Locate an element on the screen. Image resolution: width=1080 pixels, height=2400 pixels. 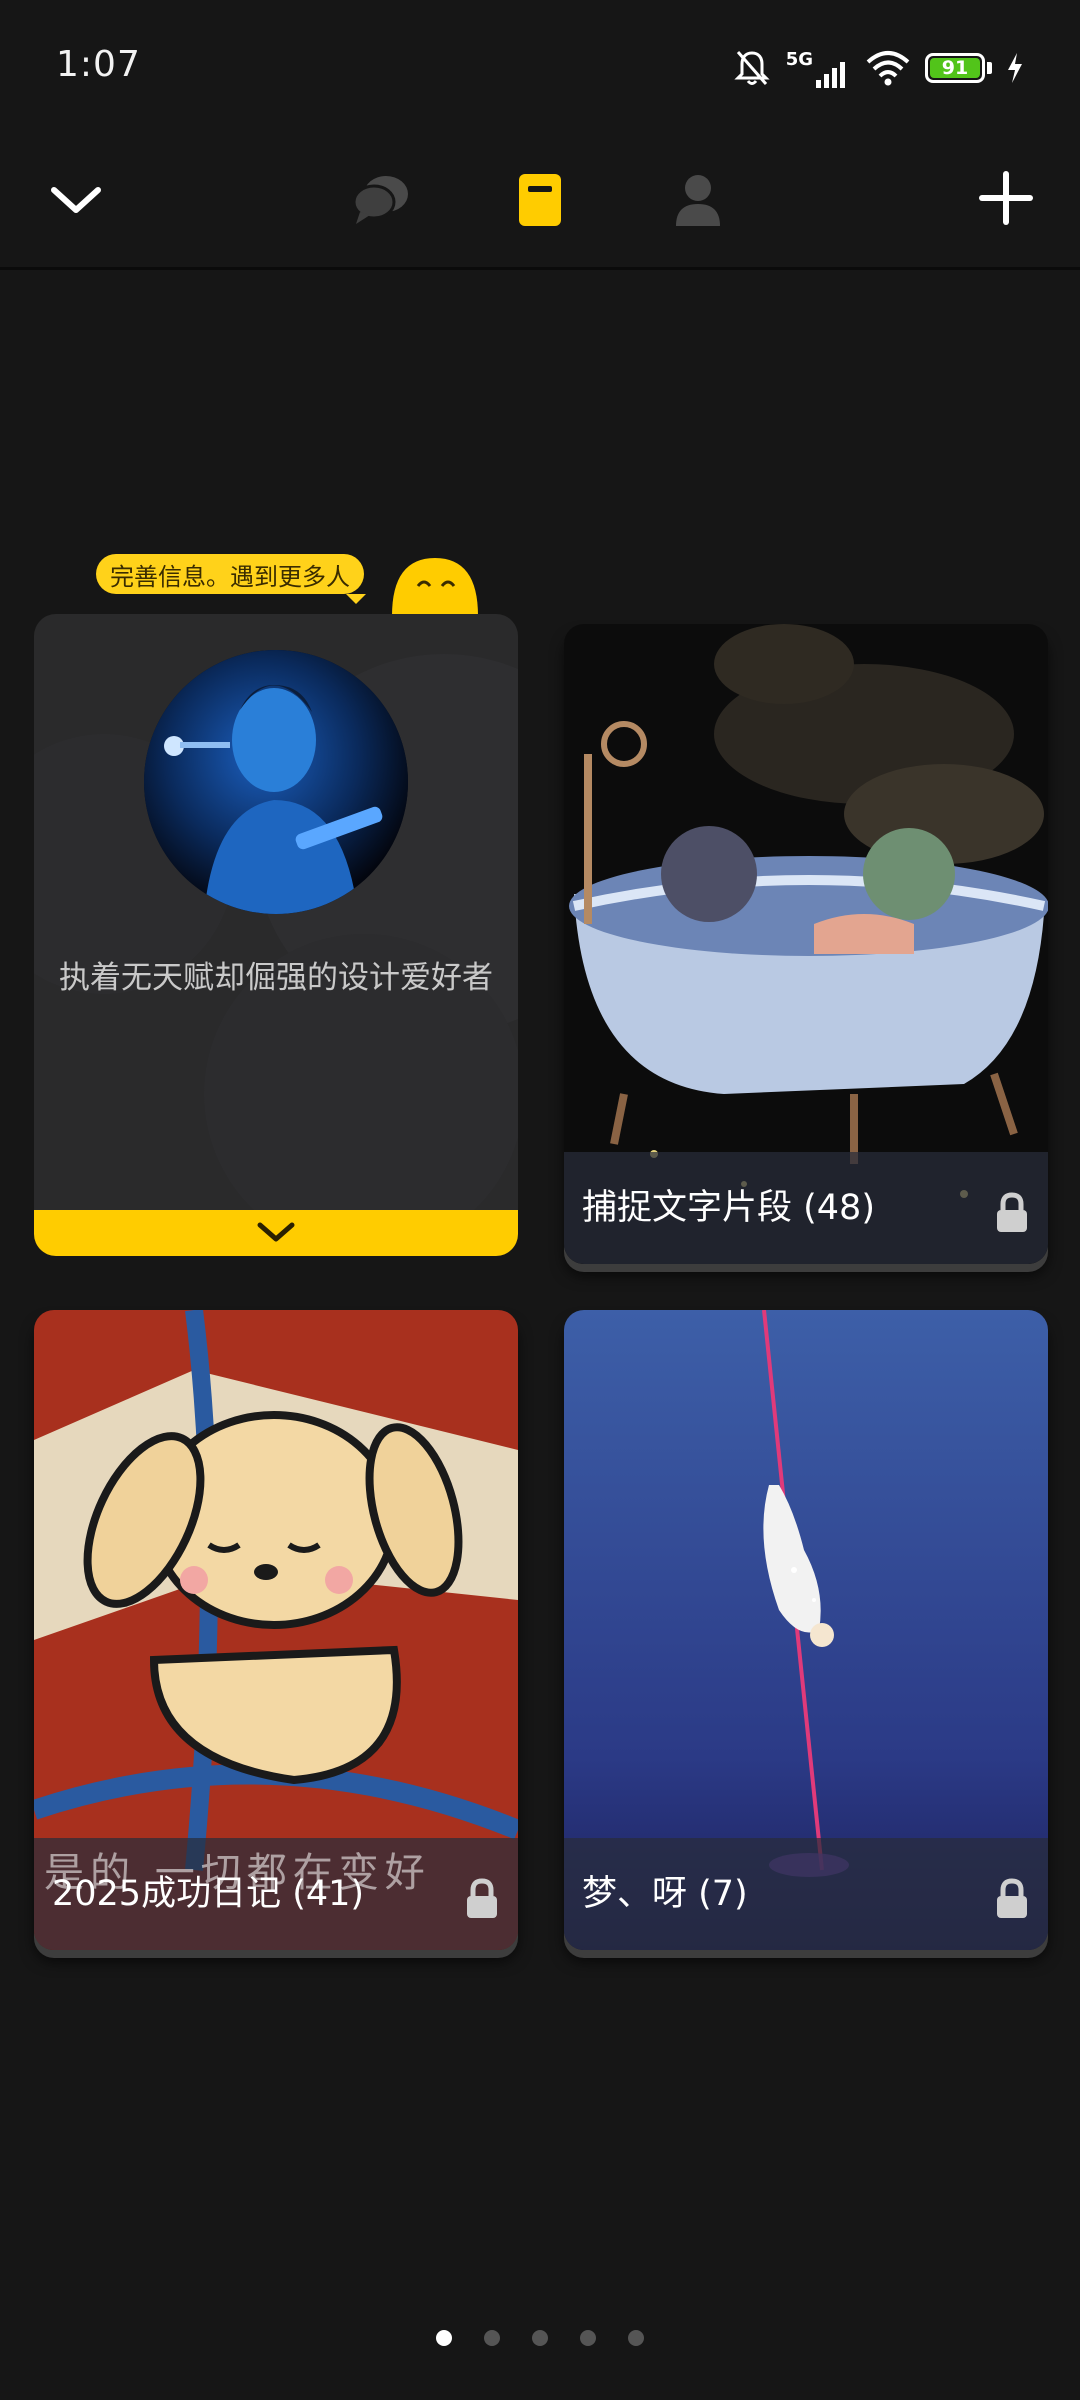
diary-title: 梦、呀 (7) is located at coordinates (665, 1894).